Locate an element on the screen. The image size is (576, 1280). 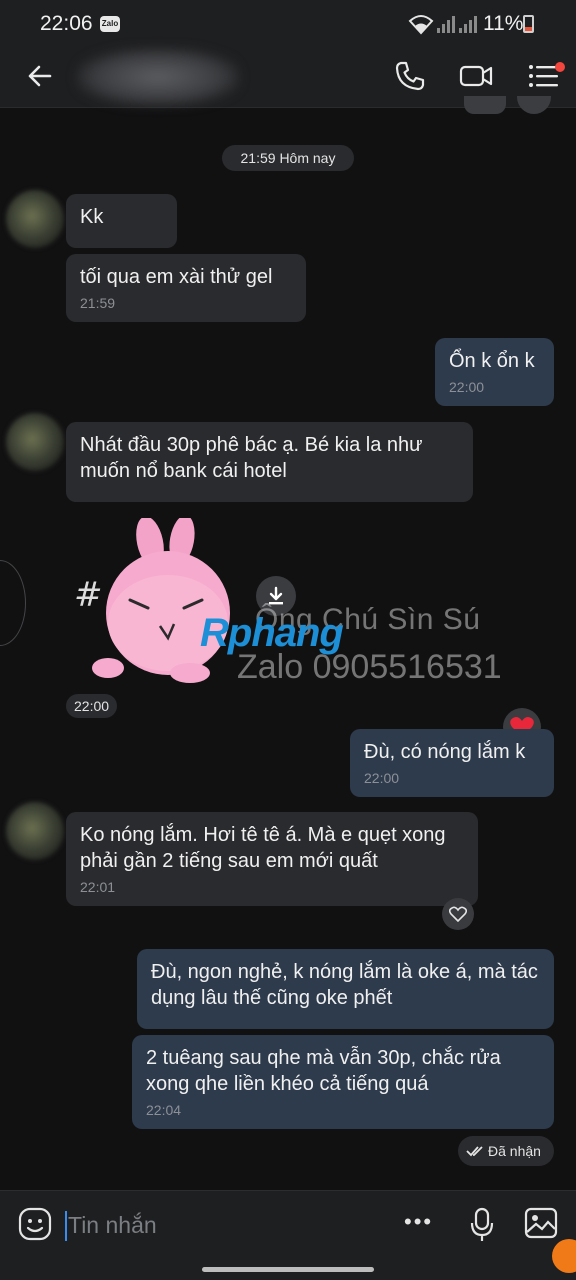
emoji-sticker-icon is located at coordinates (35, 1224).